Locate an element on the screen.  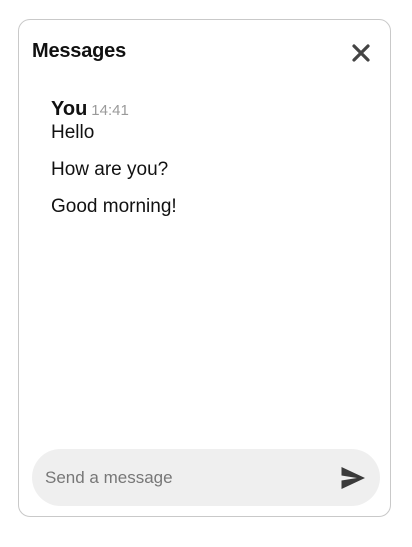
send-button is located at coordinates (353, 478).